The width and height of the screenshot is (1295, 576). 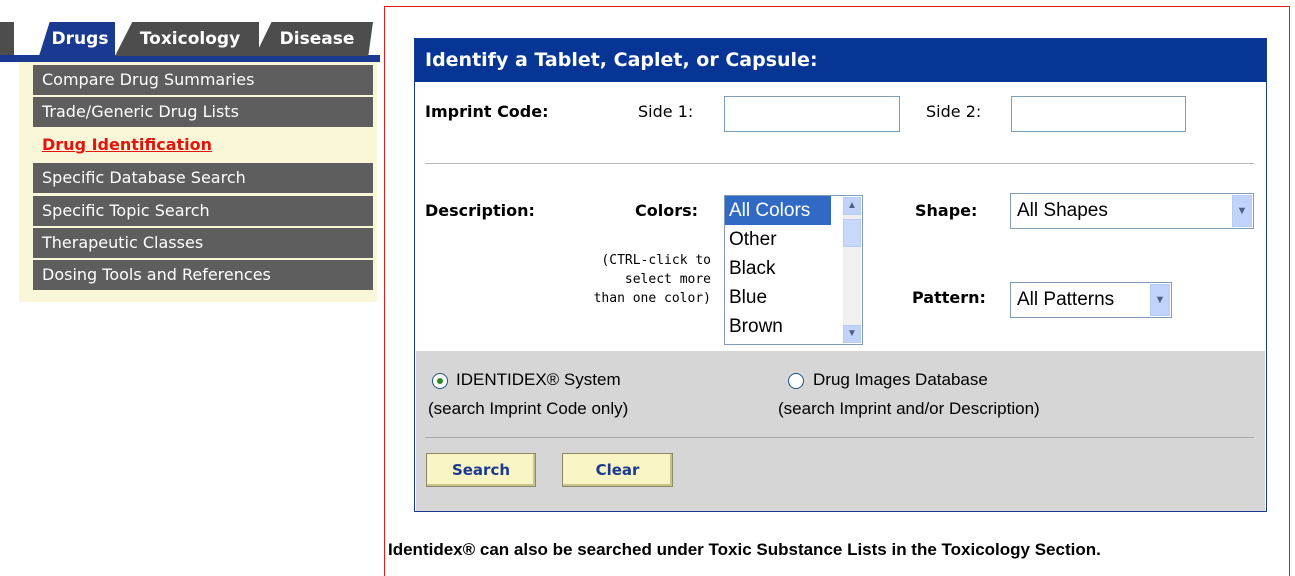 What do you see at coordinates (1062, 210) in the screenshot?
I see `shape-select-value: All Shapes` at bounding box center [1062, 210].